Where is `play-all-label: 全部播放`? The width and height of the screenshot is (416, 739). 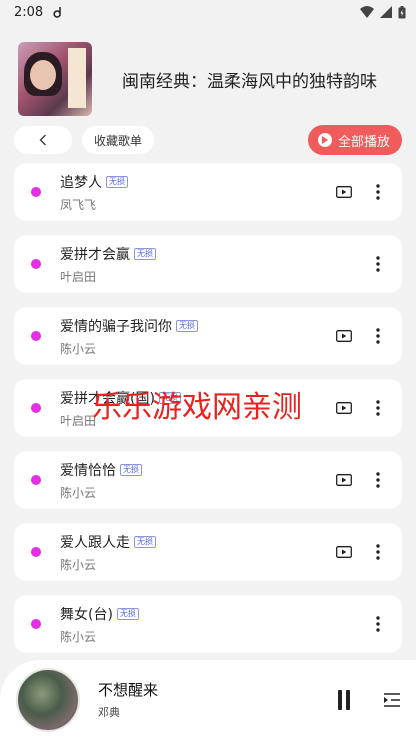
play-all-label: 全部播放 is located at coordinates (363, 142).